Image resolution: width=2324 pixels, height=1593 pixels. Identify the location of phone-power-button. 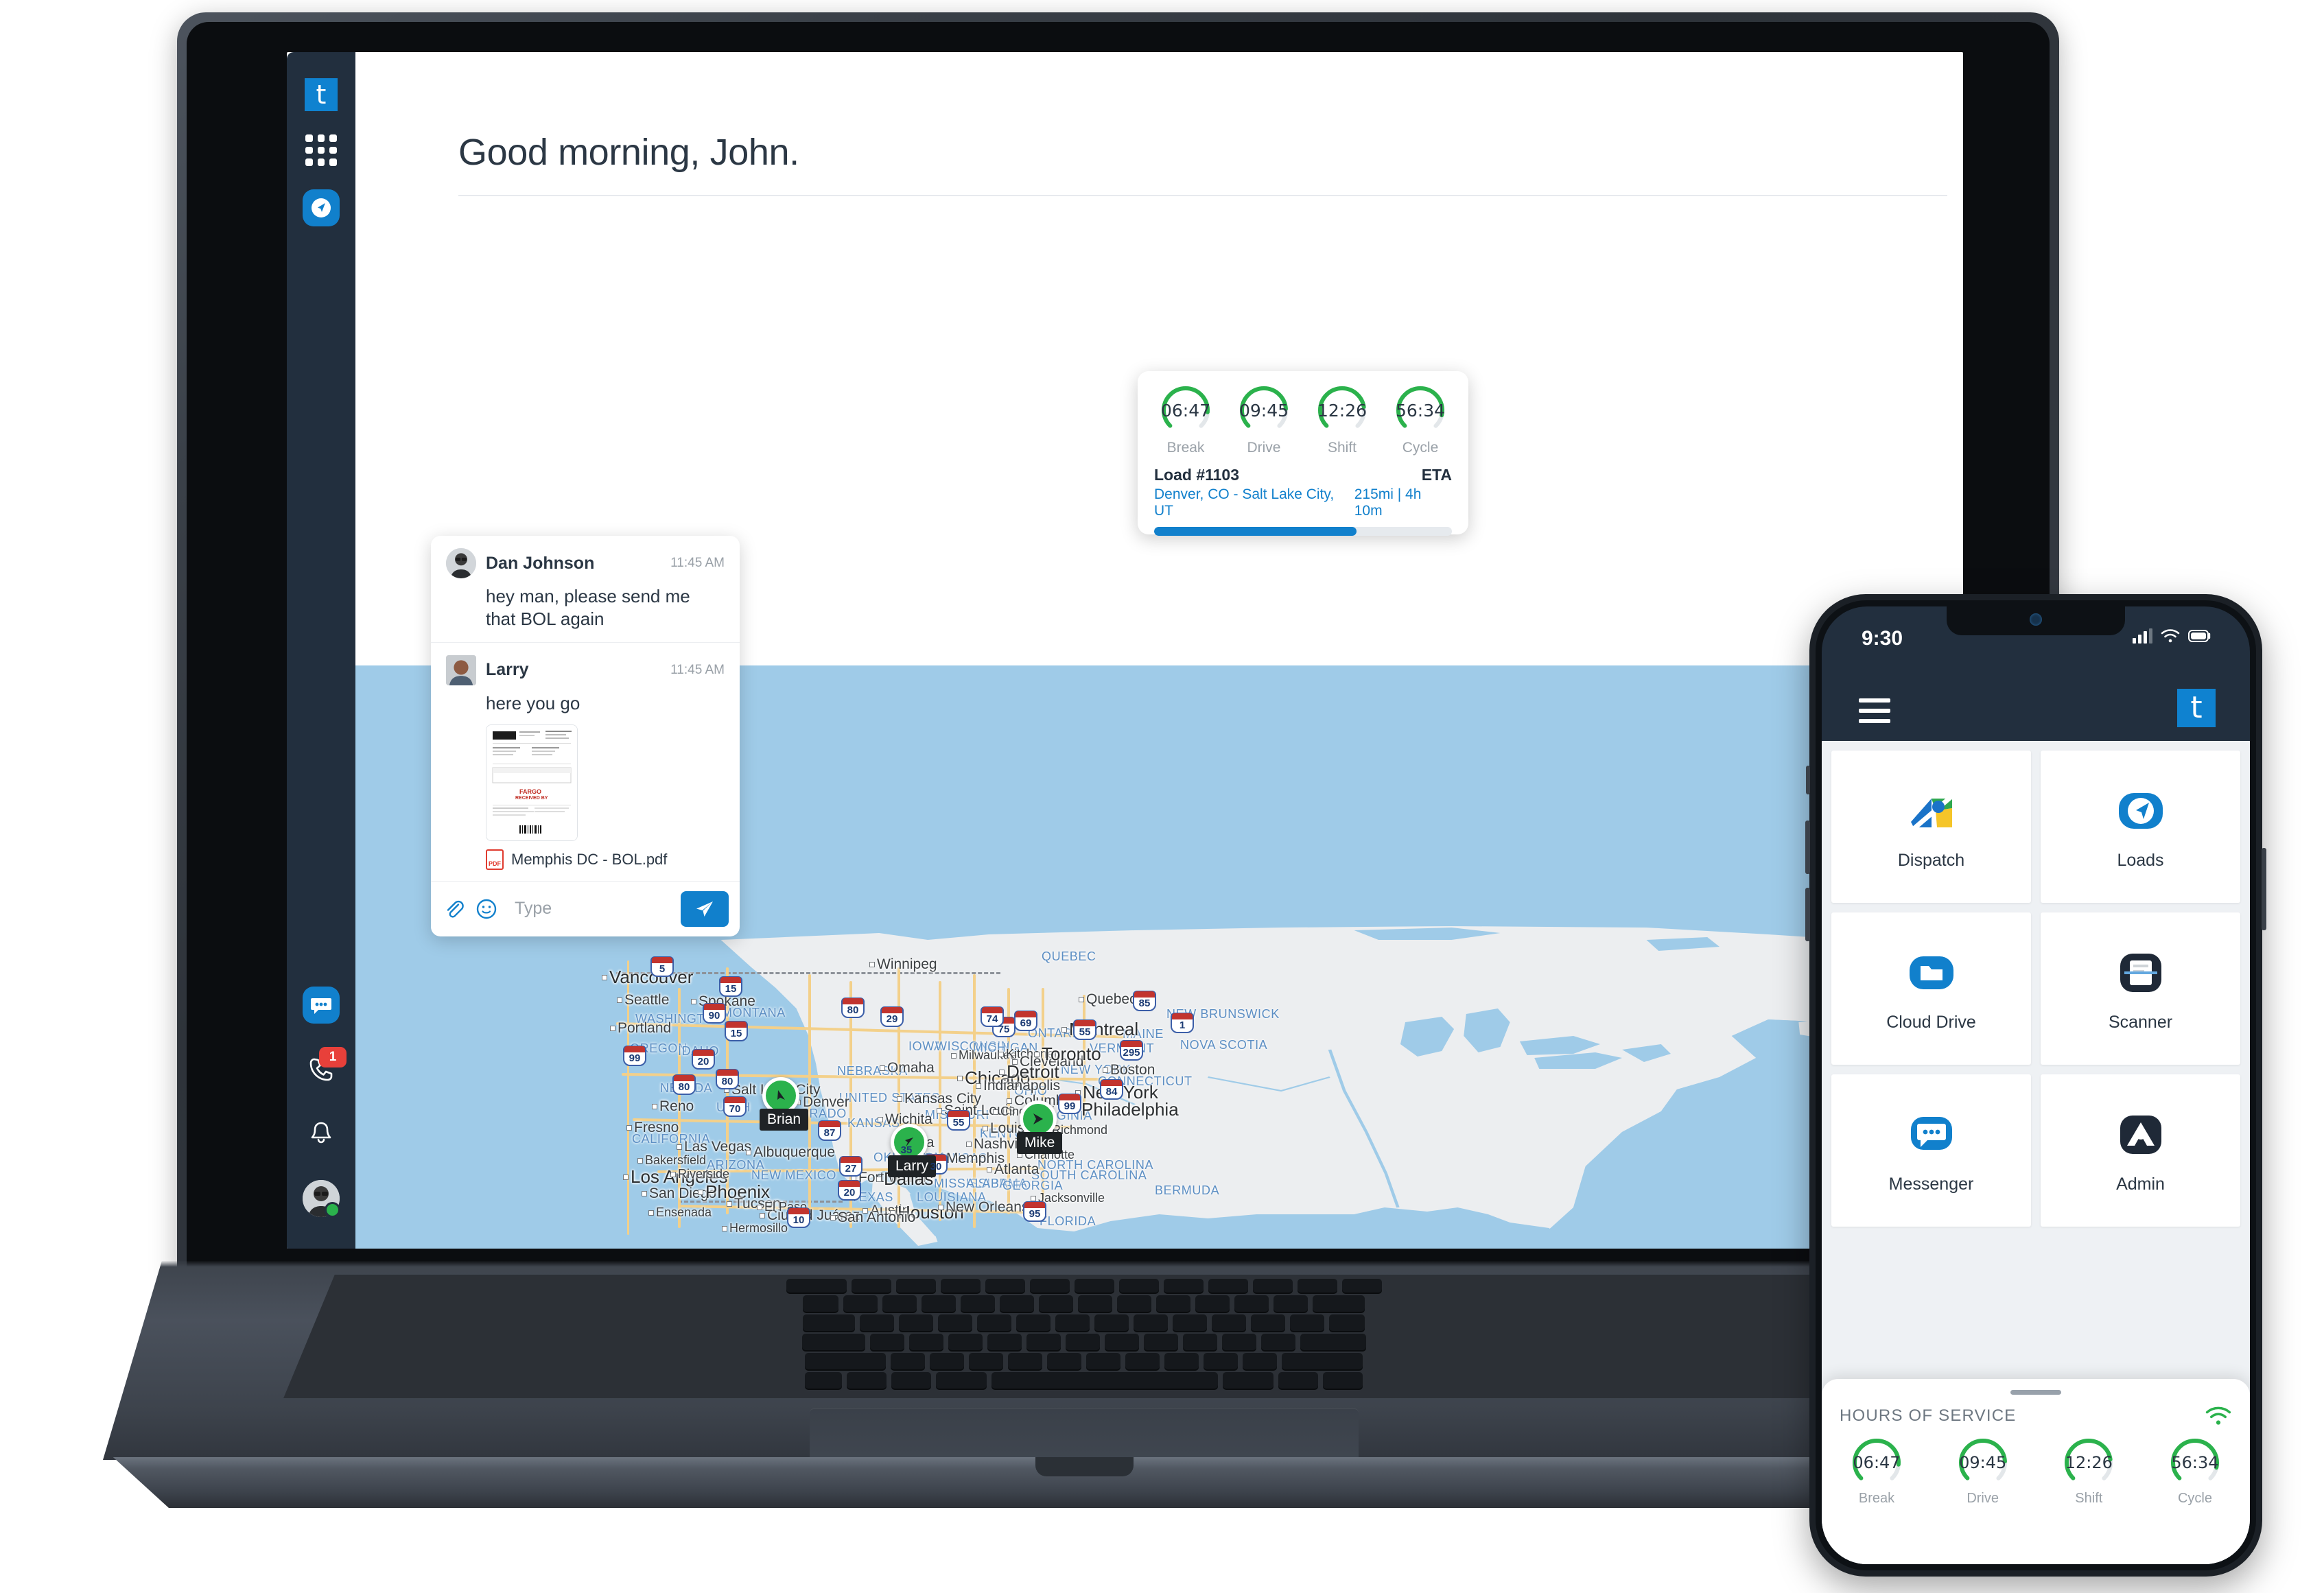
(2264, 889).